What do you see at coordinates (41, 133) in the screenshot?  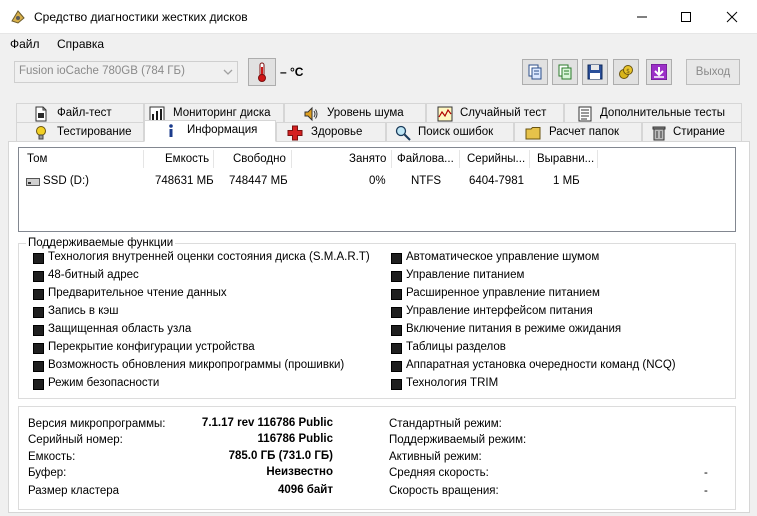 I see `lightbulb-icon` at bounding box center [41, 133].